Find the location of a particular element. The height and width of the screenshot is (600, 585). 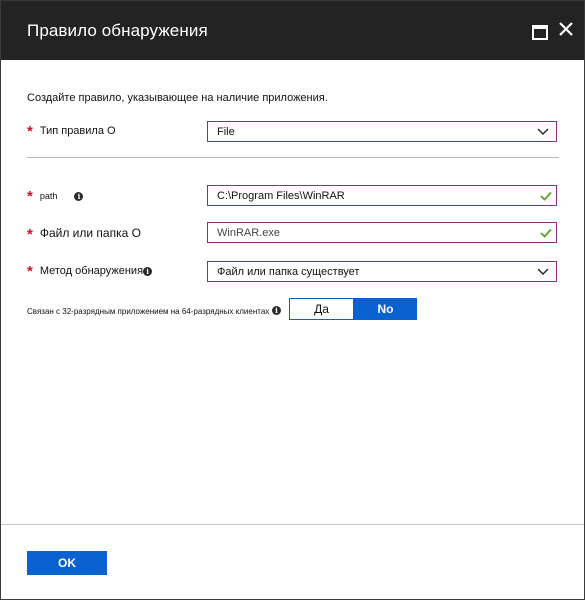

detection-method-value: Файл или папка существует is located at coordinates (288, 272).